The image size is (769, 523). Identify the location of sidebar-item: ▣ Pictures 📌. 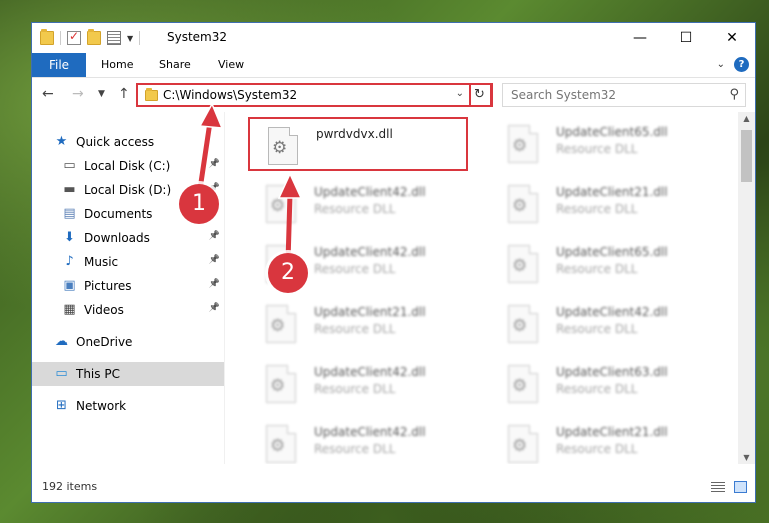
(128, 286).